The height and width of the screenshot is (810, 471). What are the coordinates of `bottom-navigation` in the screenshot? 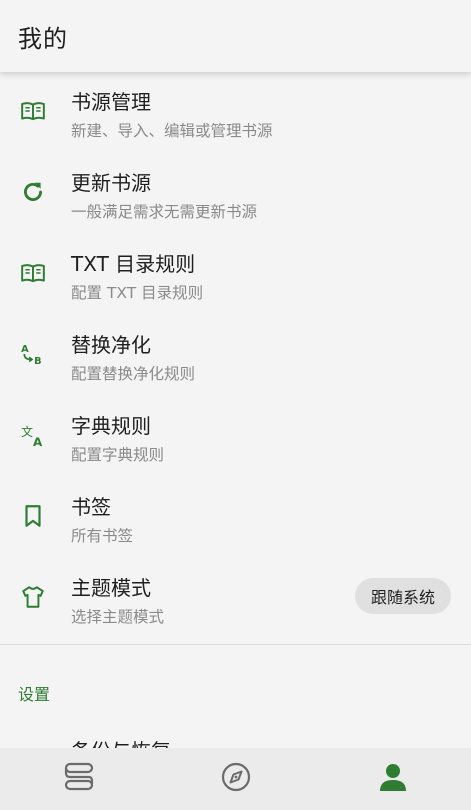 It's located at (235, 779).